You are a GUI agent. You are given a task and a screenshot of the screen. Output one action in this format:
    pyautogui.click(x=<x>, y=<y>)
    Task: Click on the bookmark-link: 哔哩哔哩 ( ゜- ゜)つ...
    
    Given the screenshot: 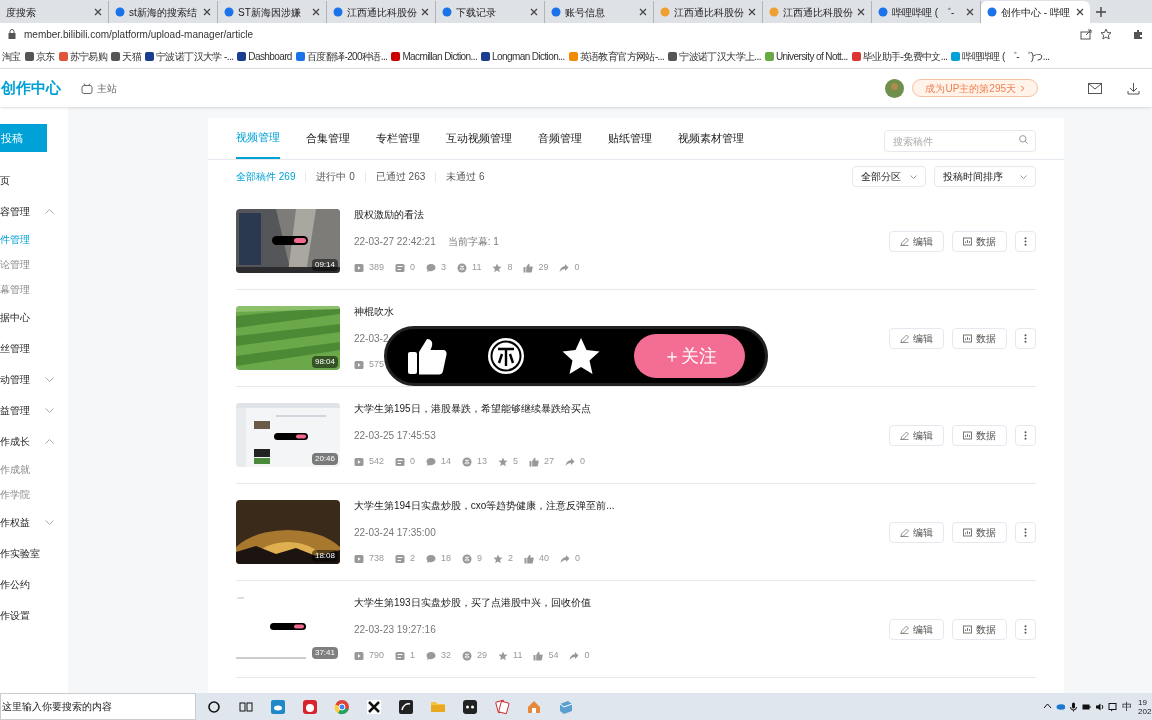 What is the action you would take?
    pyautogui.click(x=1006, y=56)
    